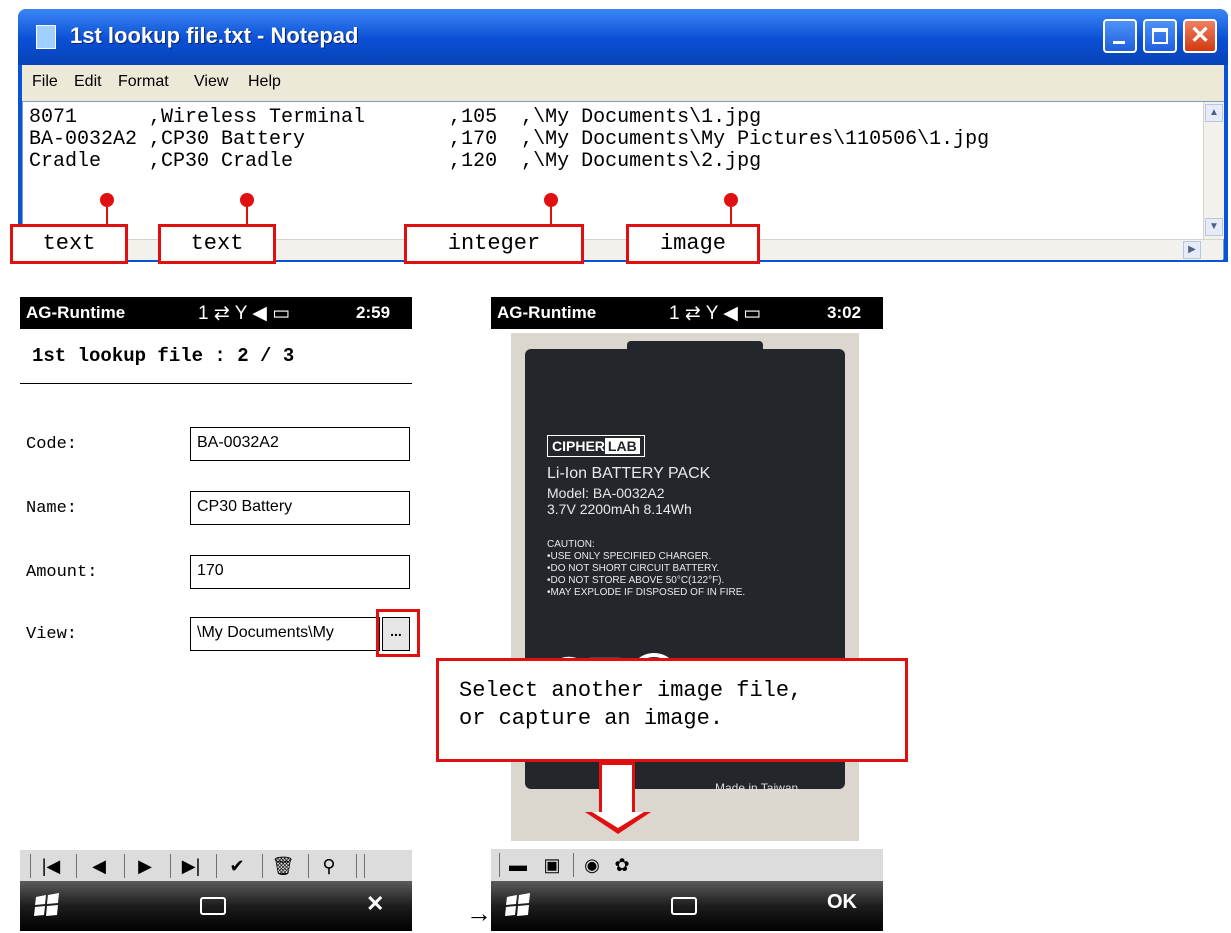 The height and width of the screenshot is (933, 1231). What do you see at coordinates (1192, 250) in the screenshot?
I see `scroll-right-icon: ▶` at bounding box center [1192, 250].